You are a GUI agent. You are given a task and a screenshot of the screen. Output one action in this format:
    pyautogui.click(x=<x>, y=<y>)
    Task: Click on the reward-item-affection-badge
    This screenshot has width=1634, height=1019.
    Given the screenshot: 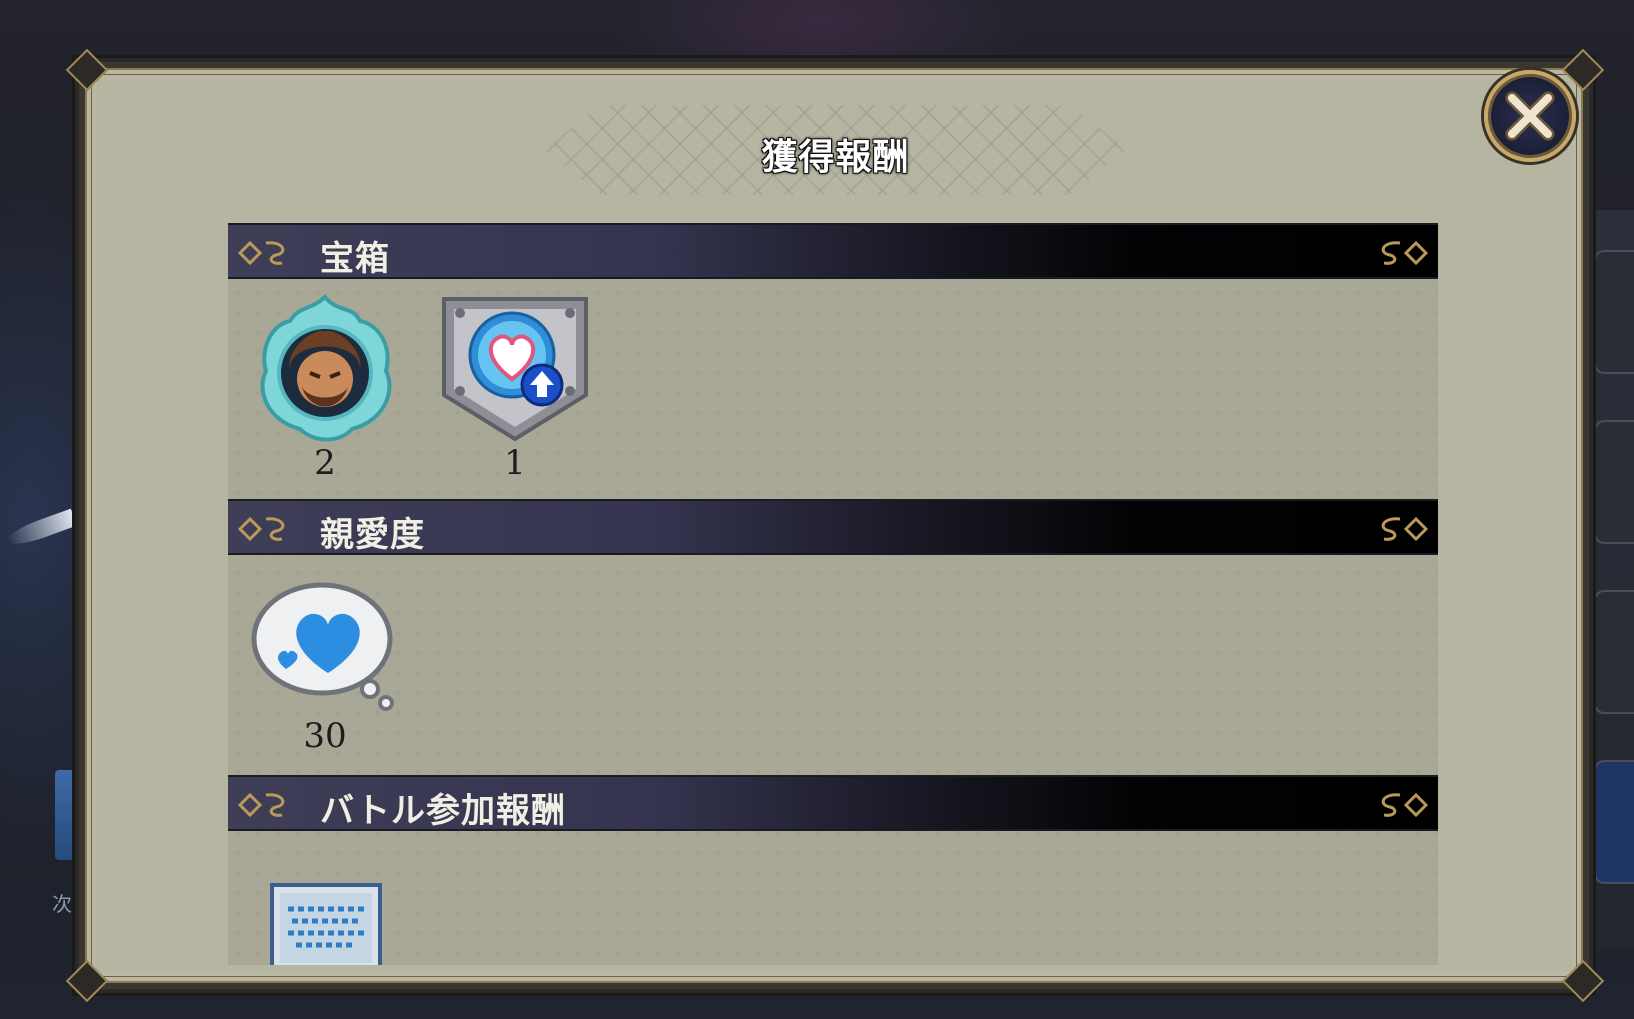 What is the action you would take?
    pyautogui.click(x=515, y=372)
    